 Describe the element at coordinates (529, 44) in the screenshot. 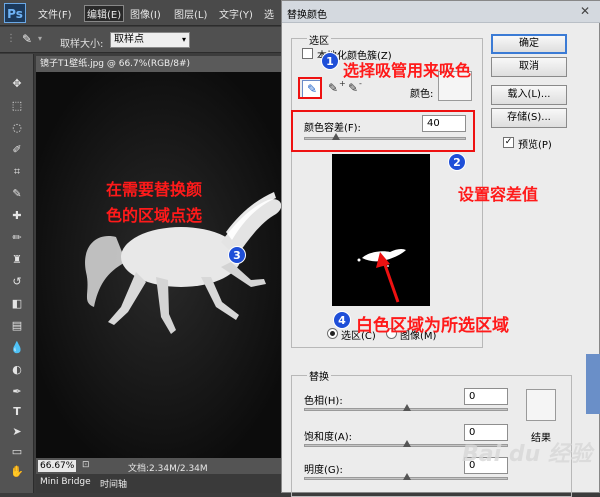

I see `ok-button: 确定` at that location.